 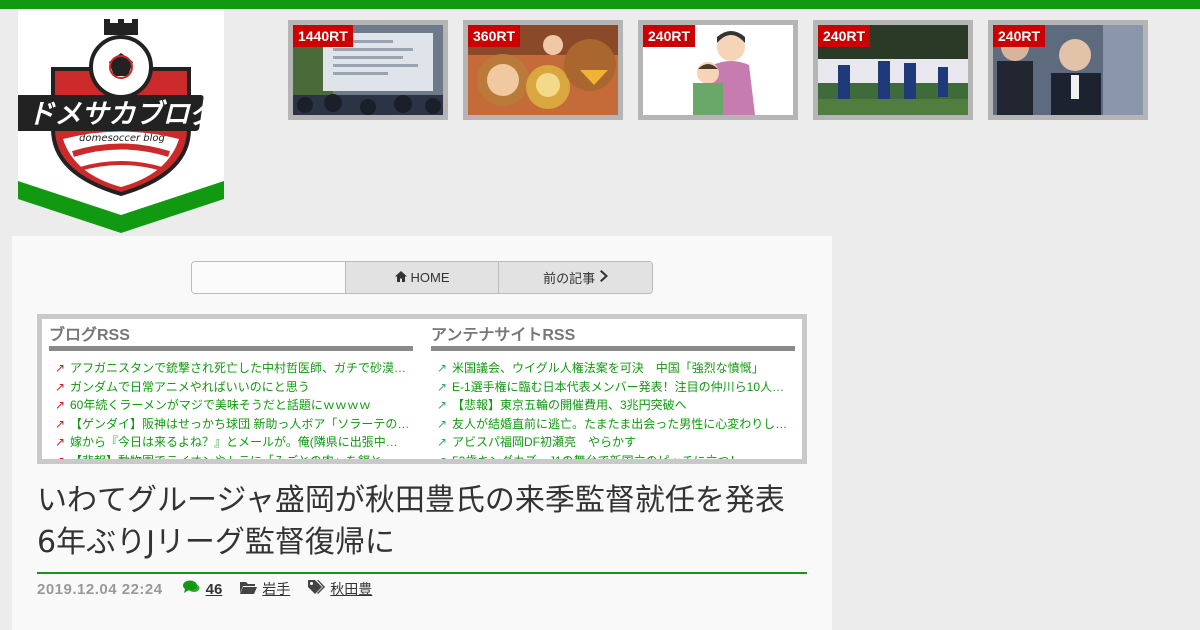 I want to click on rss-item: ↗【ゲンダイ】阪神はせっかち球団 新助っ人ボア「ソラーテの二の舞になる」, so click(x=231, y=424).